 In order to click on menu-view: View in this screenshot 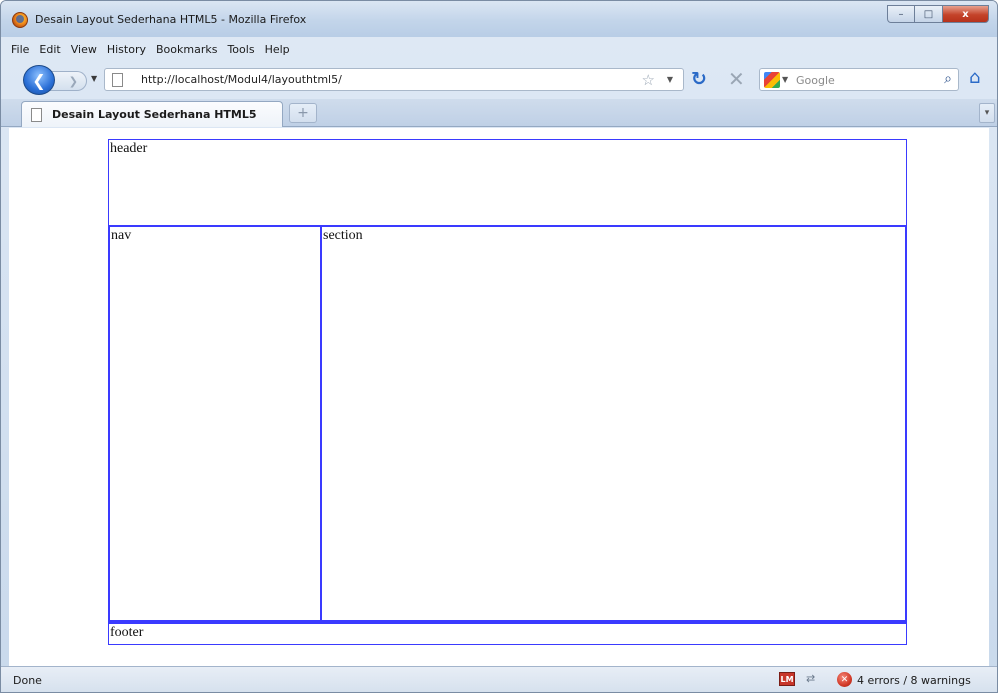, I will do `click(84, 49)`.